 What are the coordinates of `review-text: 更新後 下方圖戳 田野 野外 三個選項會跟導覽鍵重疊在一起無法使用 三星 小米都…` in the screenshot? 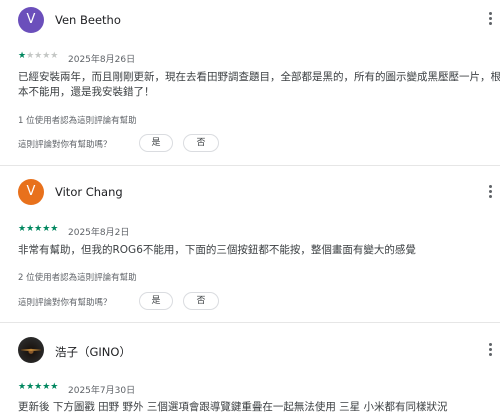 It's located at (259, 407).